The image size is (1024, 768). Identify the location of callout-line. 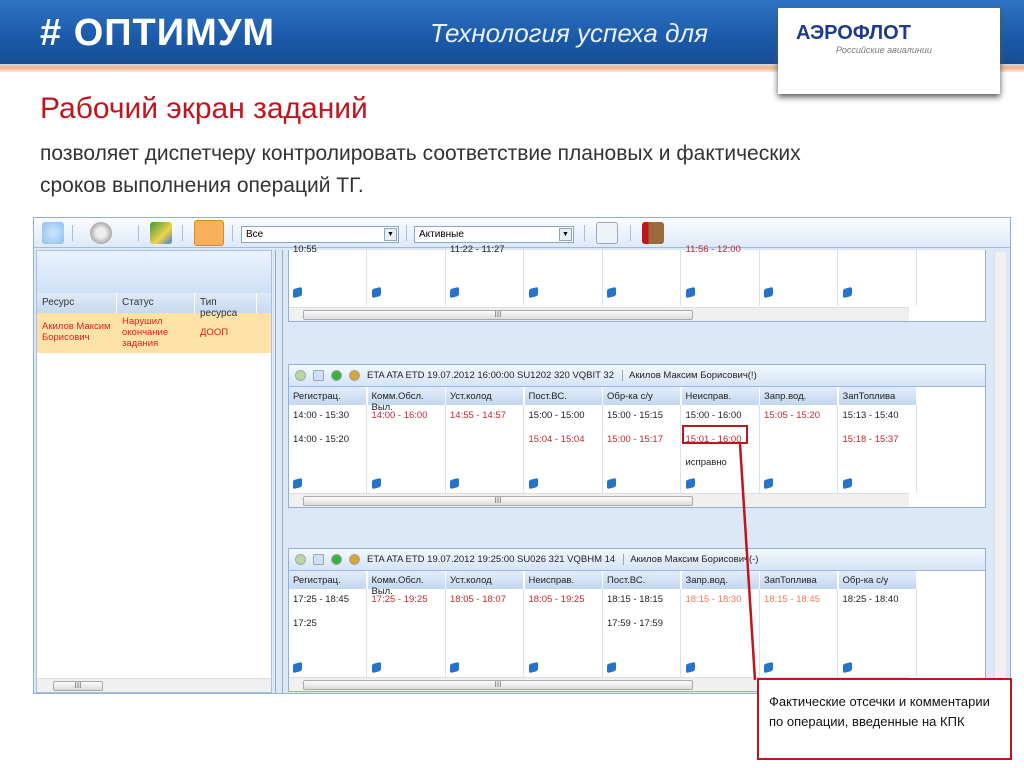
(747, 562).